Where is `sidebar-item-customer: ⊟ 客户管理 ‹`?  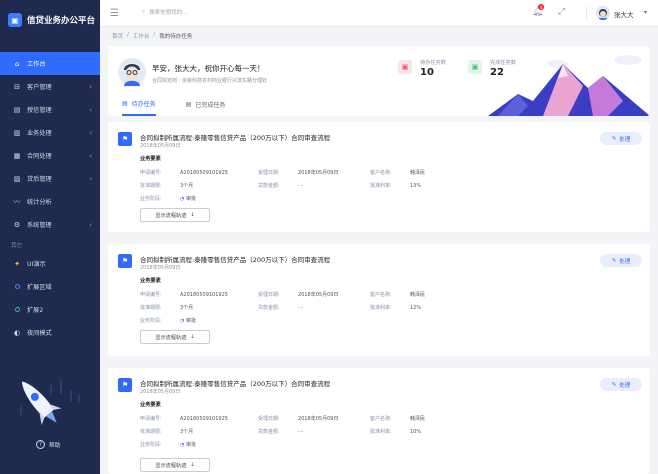 sidebar-item-customer: ⊟ 客户管理 ‹ is located at coordinates (50, 86).